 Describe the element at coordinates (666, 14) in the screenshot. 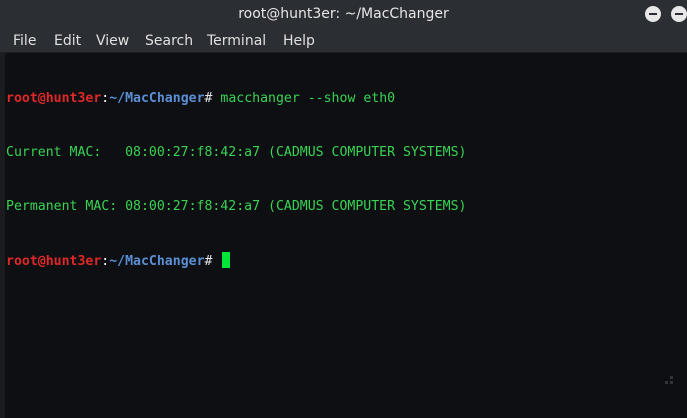

I see `window-controls` at that location.